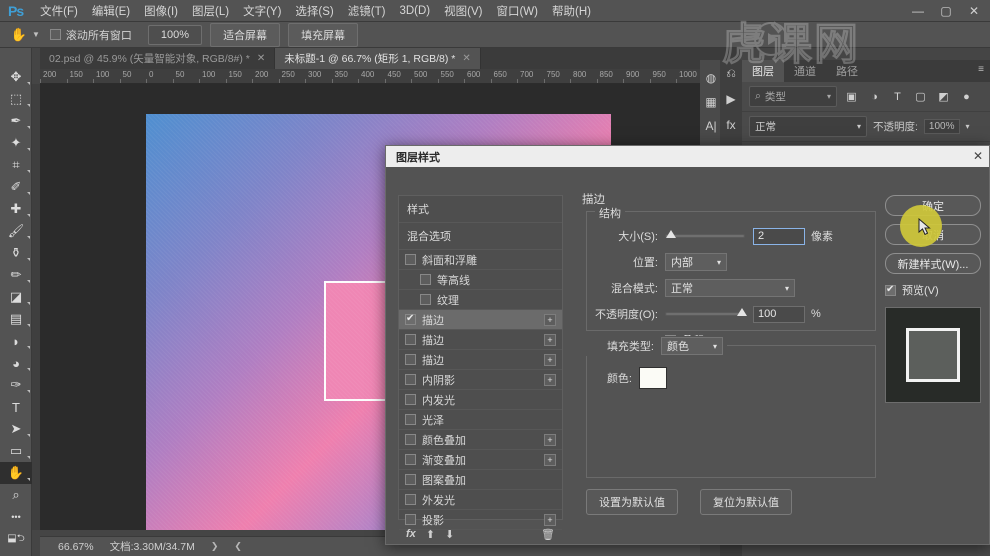  I want to click on effect-row-9: 颜色叠加 +, so click(480, 440).